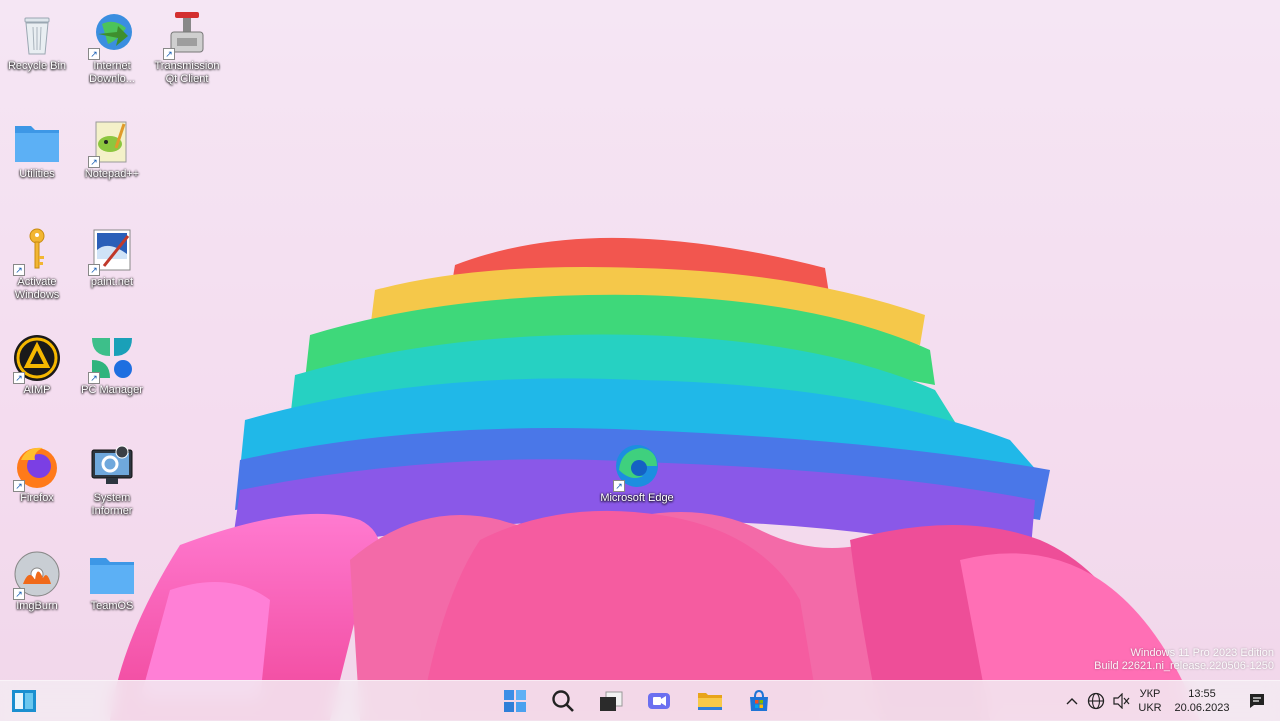 The height and width of the screenshot is (721, 1280). What do you see at coordinates (112, 143) in the screenshot?
I see `notepad-plus-plus-icon: ↗` at bounding box center [112, 143].